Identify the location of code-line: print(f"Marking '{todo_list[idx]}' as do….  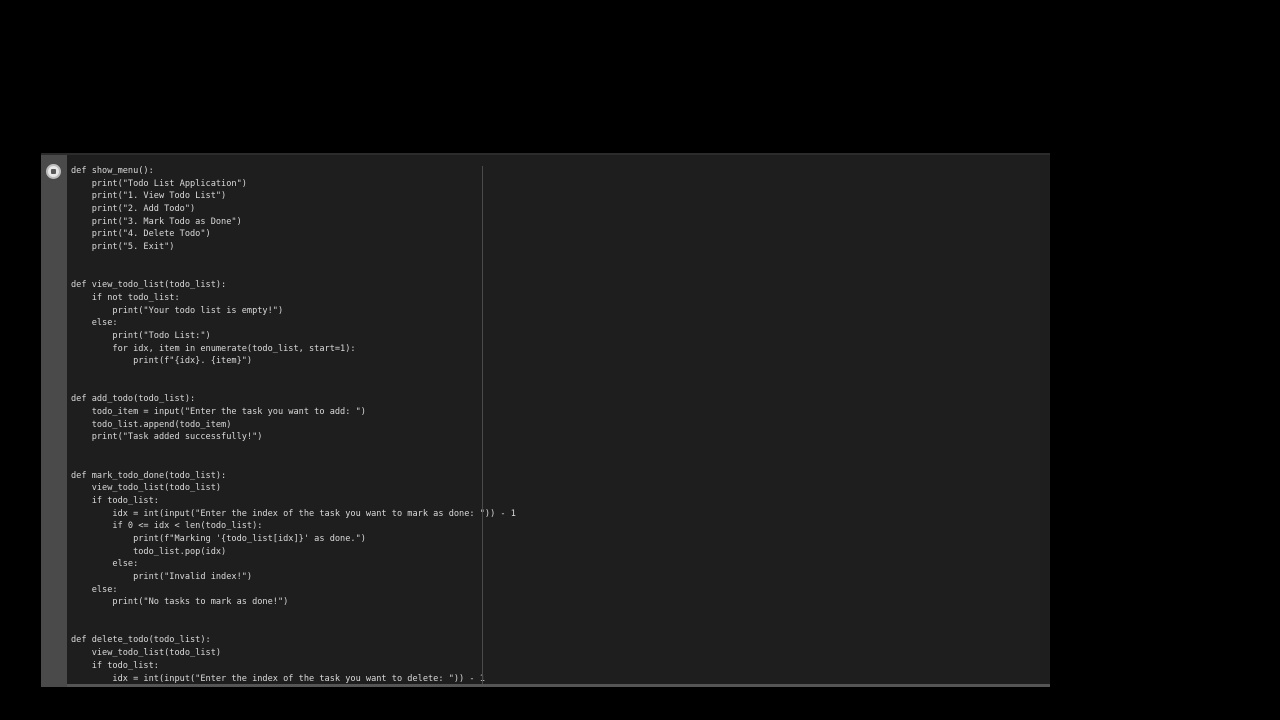
(293, 539).